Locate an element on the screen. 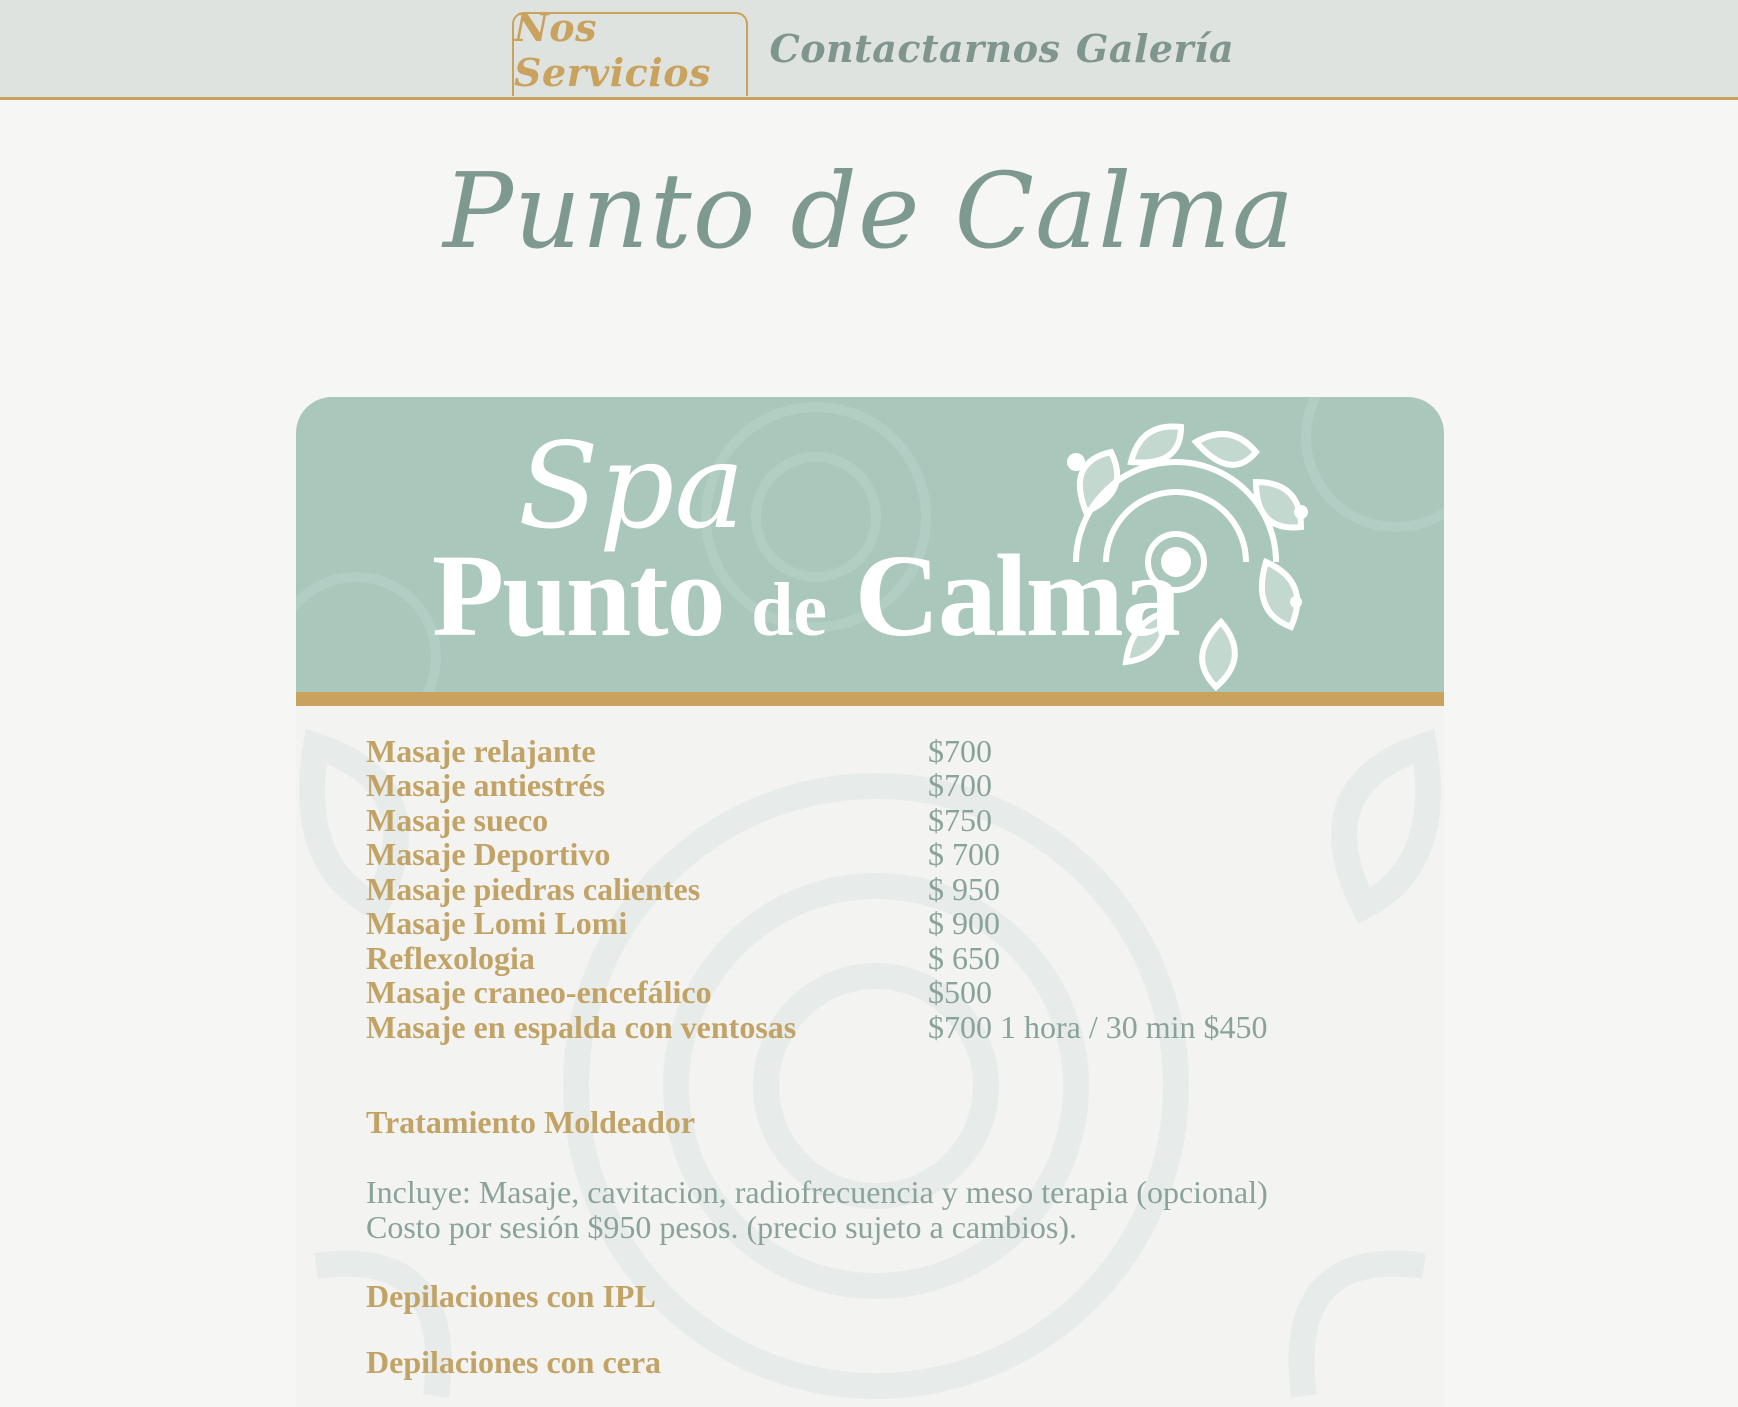 This screenshot has height=1407, width=1738. service-name: Masaje en espalda con ventosas is located at coordinates (581, 1026).